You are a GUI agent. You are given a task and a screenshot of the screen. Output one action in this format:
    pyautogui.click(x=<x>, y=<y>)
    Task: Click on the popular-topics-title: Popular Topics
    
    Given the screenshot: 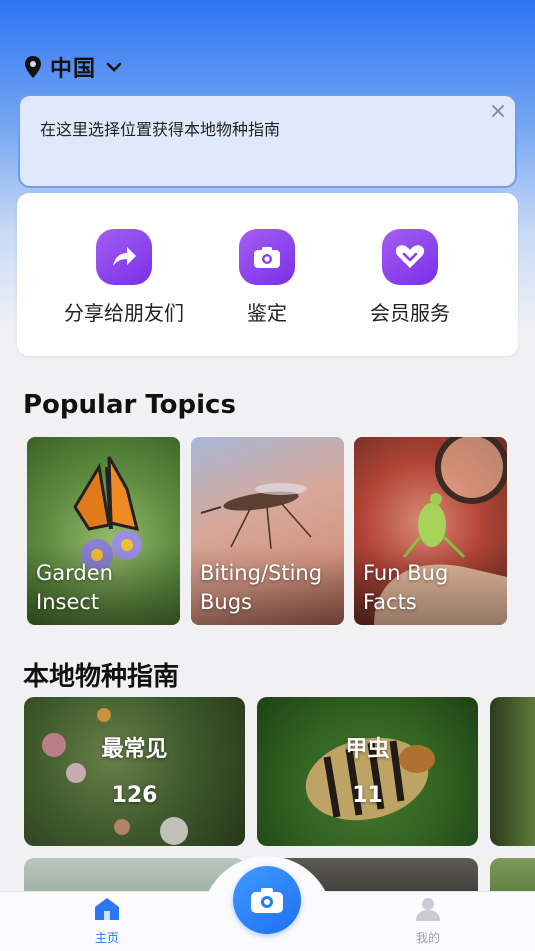 What is the action you would take?
    pyautogui.click(x=129, y=405)
    